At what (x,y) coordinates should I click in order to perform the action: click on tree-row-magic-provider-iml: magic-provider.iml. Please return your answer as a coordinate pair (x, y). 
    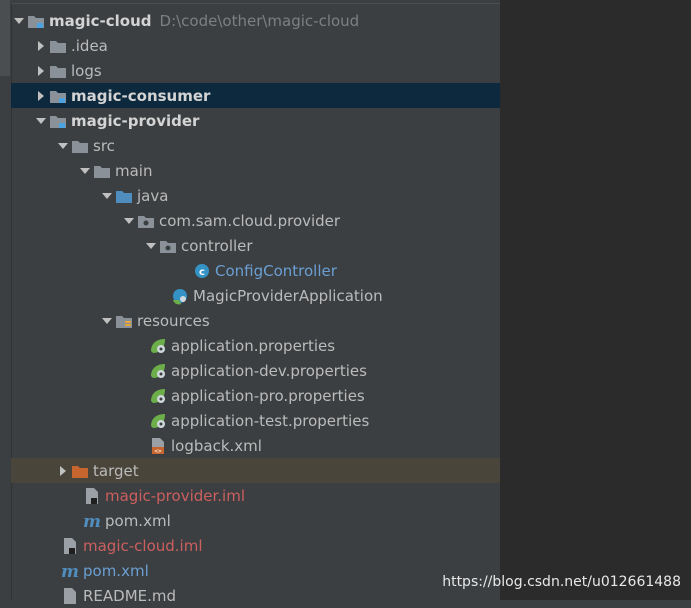
    Looking at the image, I should click on (255, 495).